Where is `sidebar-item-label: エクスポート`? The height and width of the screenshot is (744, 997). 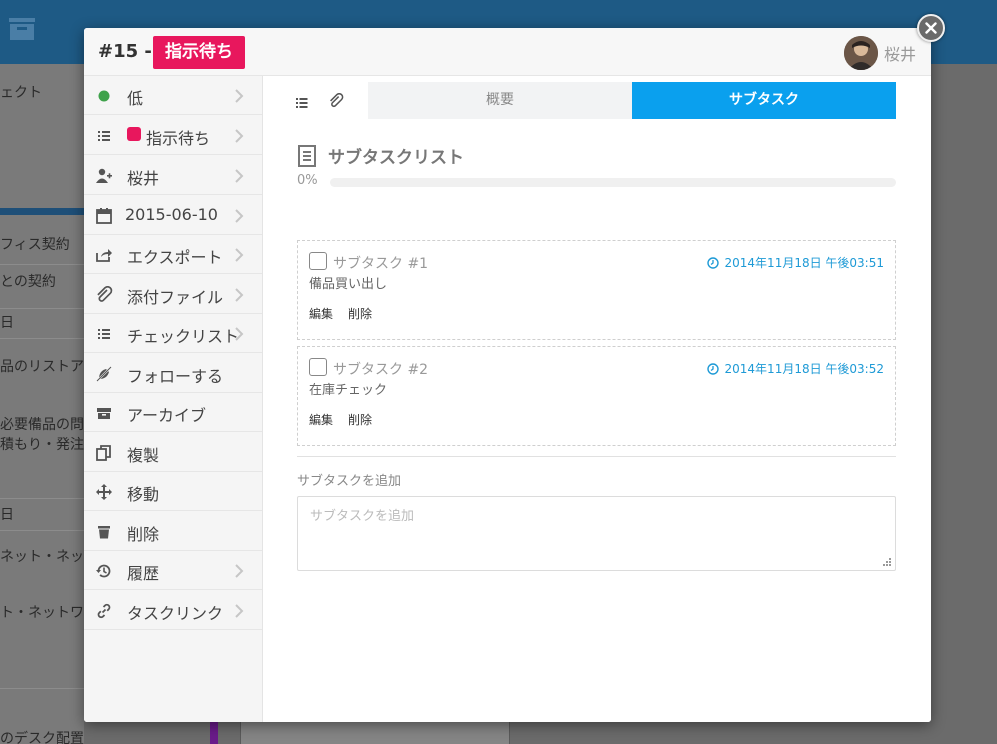 sidebar-item-label: エクスポート is located at coordinates (175, 257).